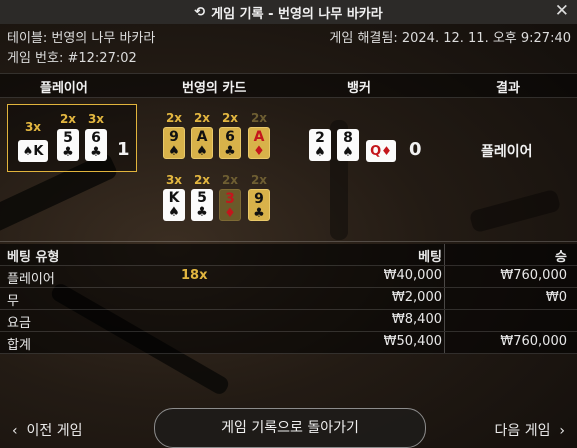 The width and height of the screenshot is (577, 448). Describe the element at coordinates (174, 143) in the screenshot. I see `prosperity-card: 9 ♠` at that location.